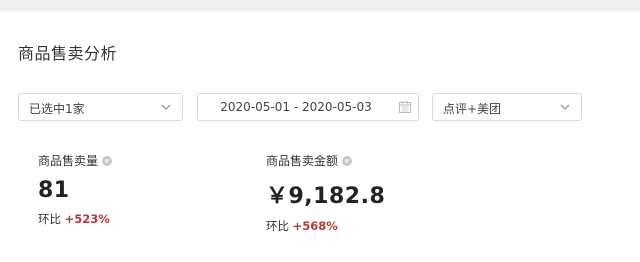  Describe the element at coordinates (320, 5) in the screenshot. I see `top-strip` at that location.